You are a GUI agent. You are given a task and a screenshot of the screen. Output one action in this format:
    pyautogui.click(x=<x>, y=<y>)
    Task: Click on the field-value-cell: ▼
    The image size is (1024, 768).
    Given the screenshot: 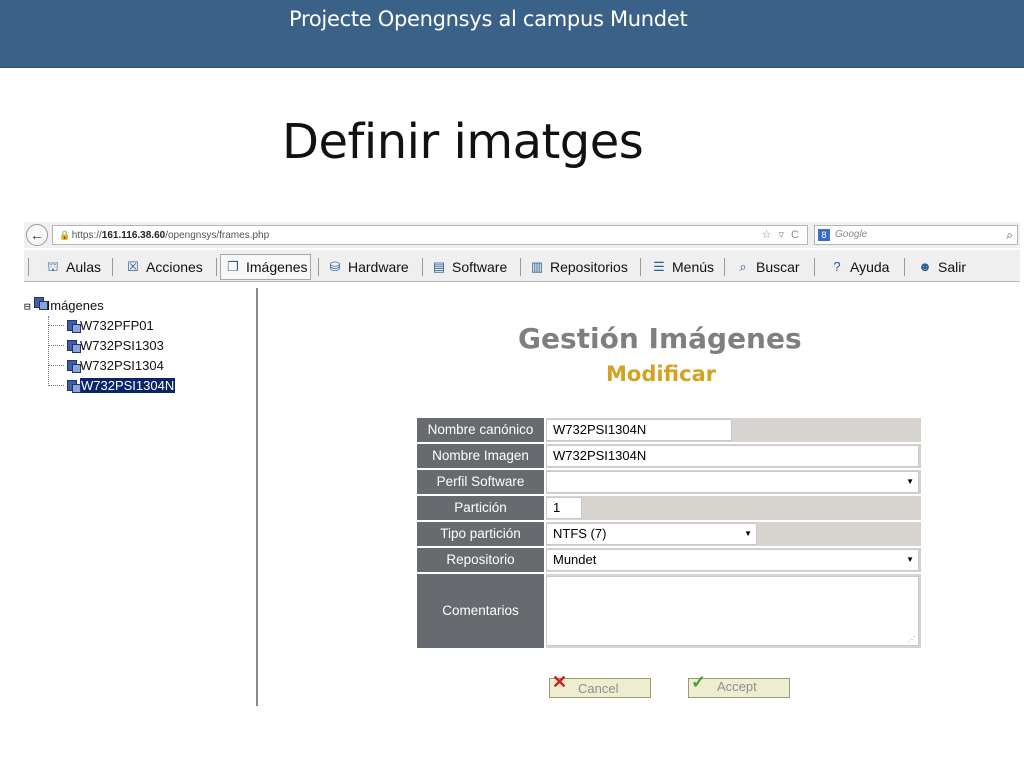 What is the action you would take?
    pyautogui.click(x=733, y=482)
    